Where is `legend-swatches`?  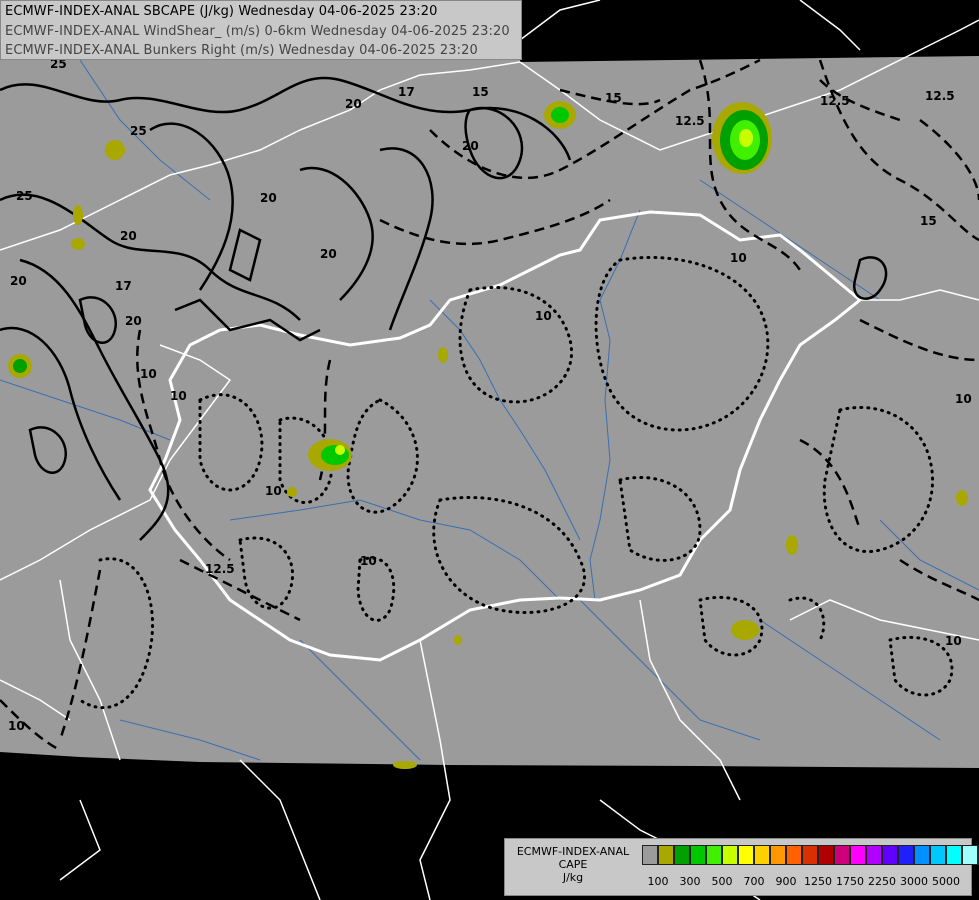
legend-swatches is located at coordinates (810, 856).